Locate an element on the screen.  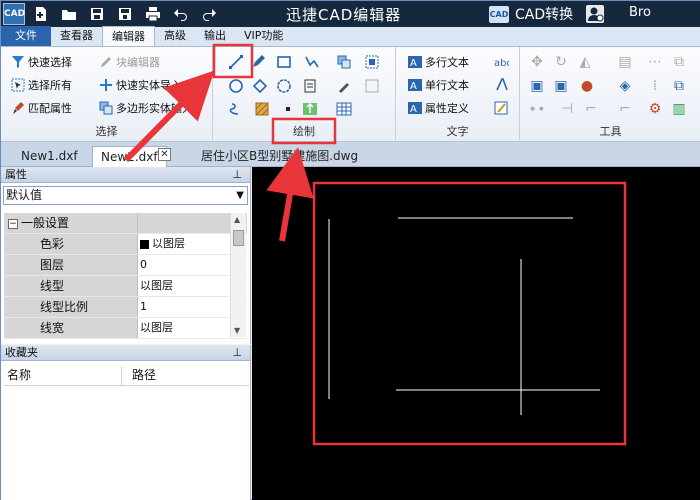
print-icon is located at coordinates (153, 14).